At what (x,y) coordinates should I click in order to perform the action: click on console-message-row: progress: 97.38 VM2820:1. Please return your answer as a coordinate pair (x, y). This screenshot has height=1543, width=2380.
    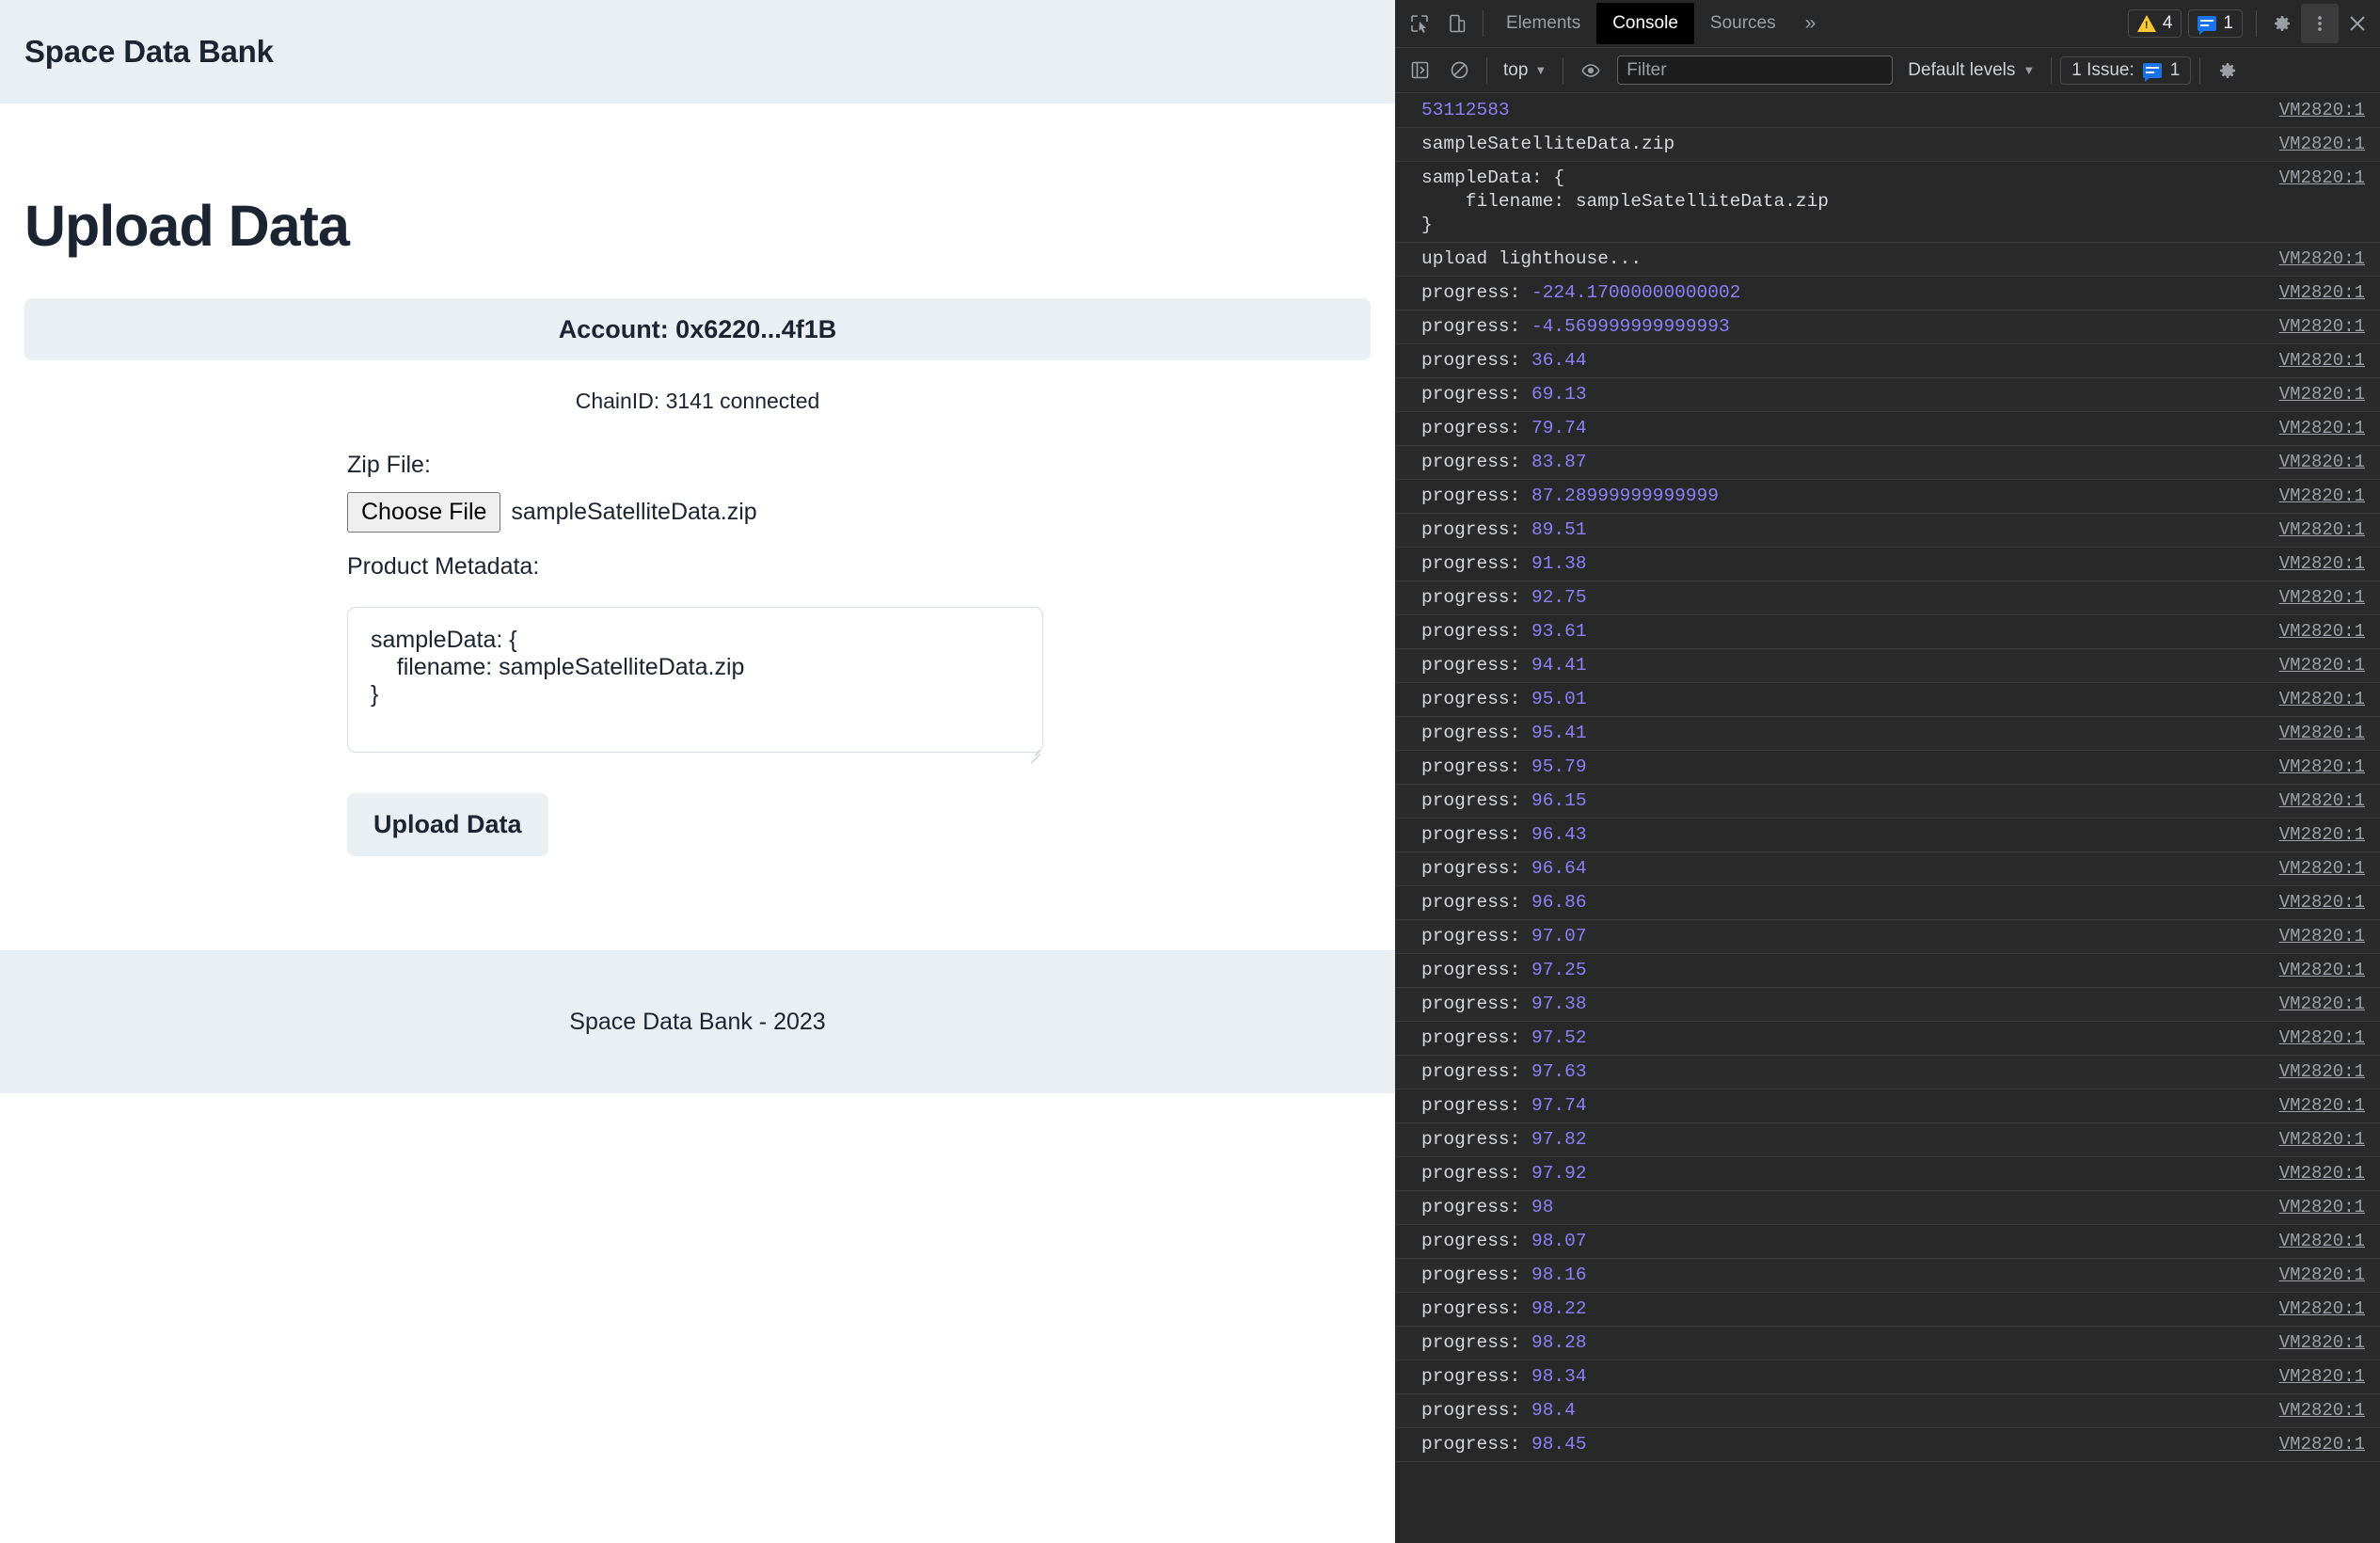
    Looking at the image, I should click on (1887, 1005).